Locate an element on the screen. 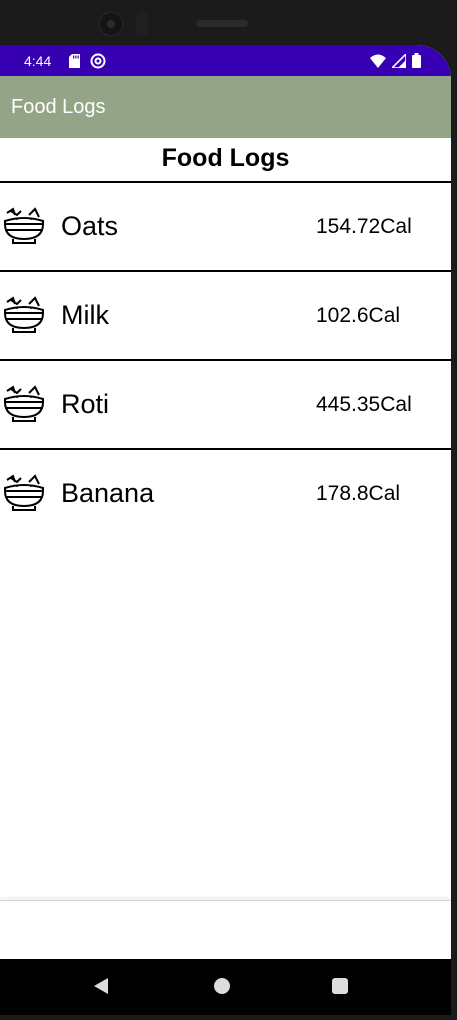  food-calories: 178.8Cal is located at coordinates (358, 493).